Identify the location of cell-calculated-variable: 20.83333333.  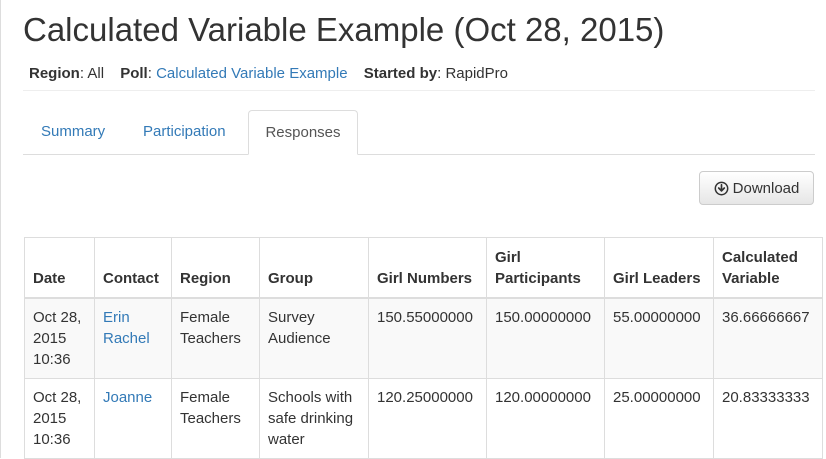
(768, 418).